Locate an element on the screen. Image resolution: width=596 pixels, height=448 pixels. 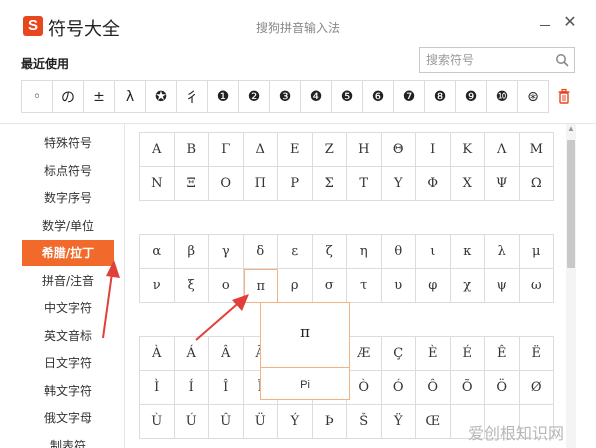
scrollbar-thumb is located at coordinates (571, 204).